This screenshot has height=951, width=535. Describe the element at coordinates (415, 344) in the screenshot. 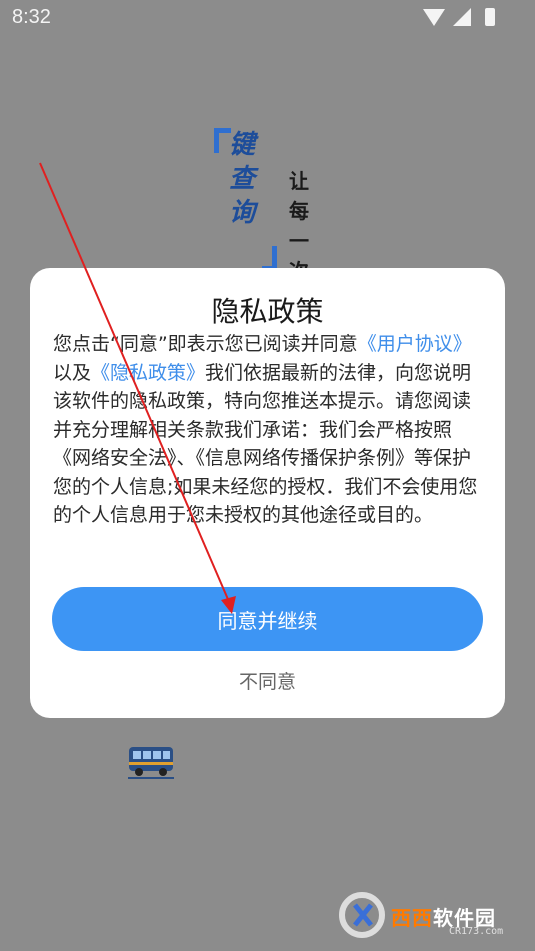

I see `user-agreement-link: 《用户协议》` at that location.